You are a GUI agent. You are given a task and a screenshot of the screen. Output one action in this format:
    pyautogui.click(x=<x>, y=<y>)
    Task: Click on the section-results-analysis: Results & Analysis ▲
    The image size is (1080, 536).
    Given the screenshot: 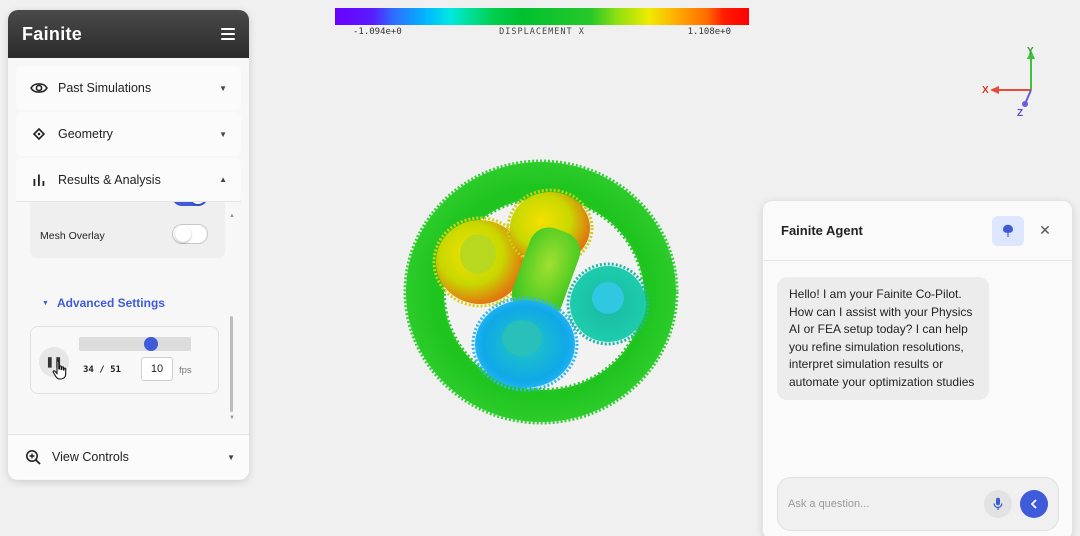 What is the action you would take?
    pyautogui.click(x=128, y=180)
    